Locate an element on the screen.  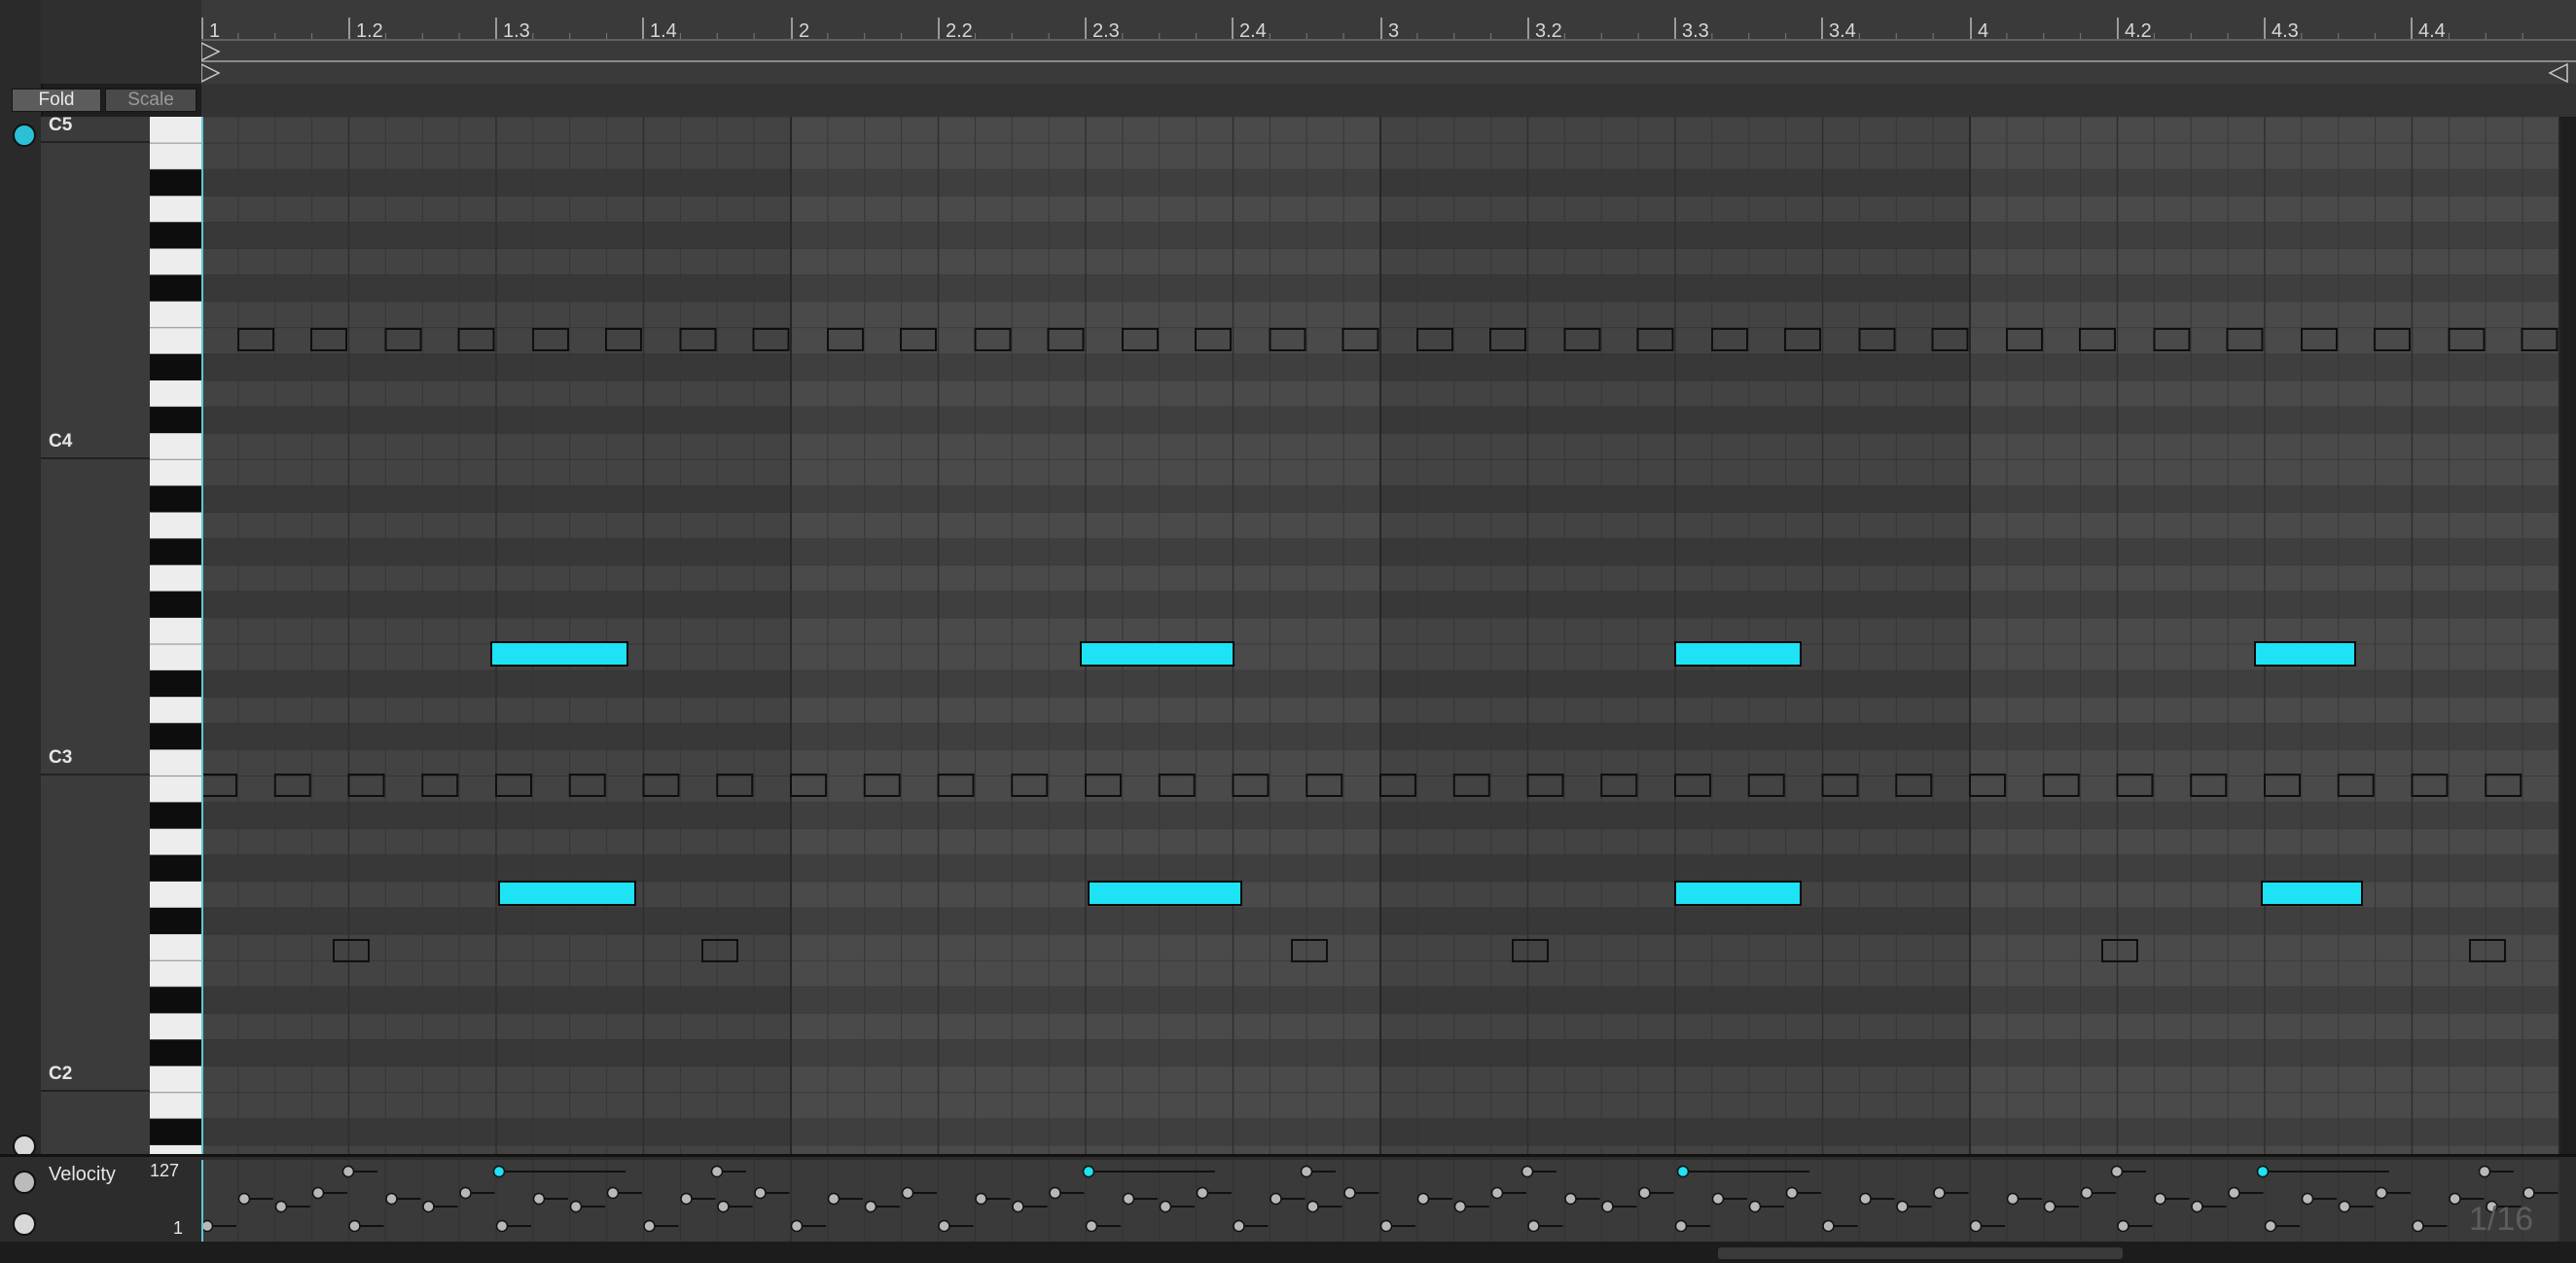
ruler-label: 2 is located at coordinates (804, 31).